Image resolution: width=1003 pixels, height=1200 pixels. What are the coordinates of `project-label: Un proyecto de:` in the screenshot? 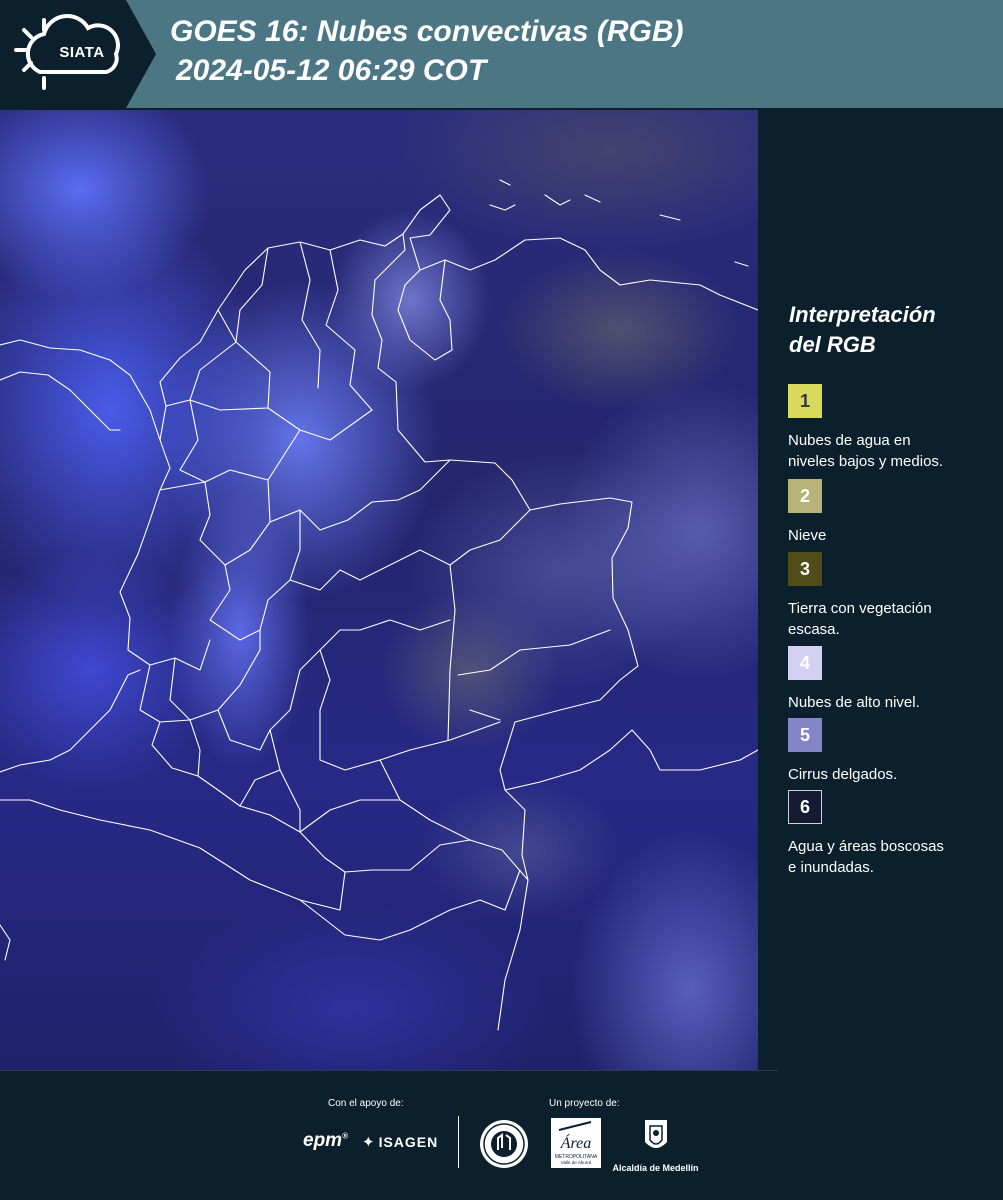 It's located at (584, 1103).